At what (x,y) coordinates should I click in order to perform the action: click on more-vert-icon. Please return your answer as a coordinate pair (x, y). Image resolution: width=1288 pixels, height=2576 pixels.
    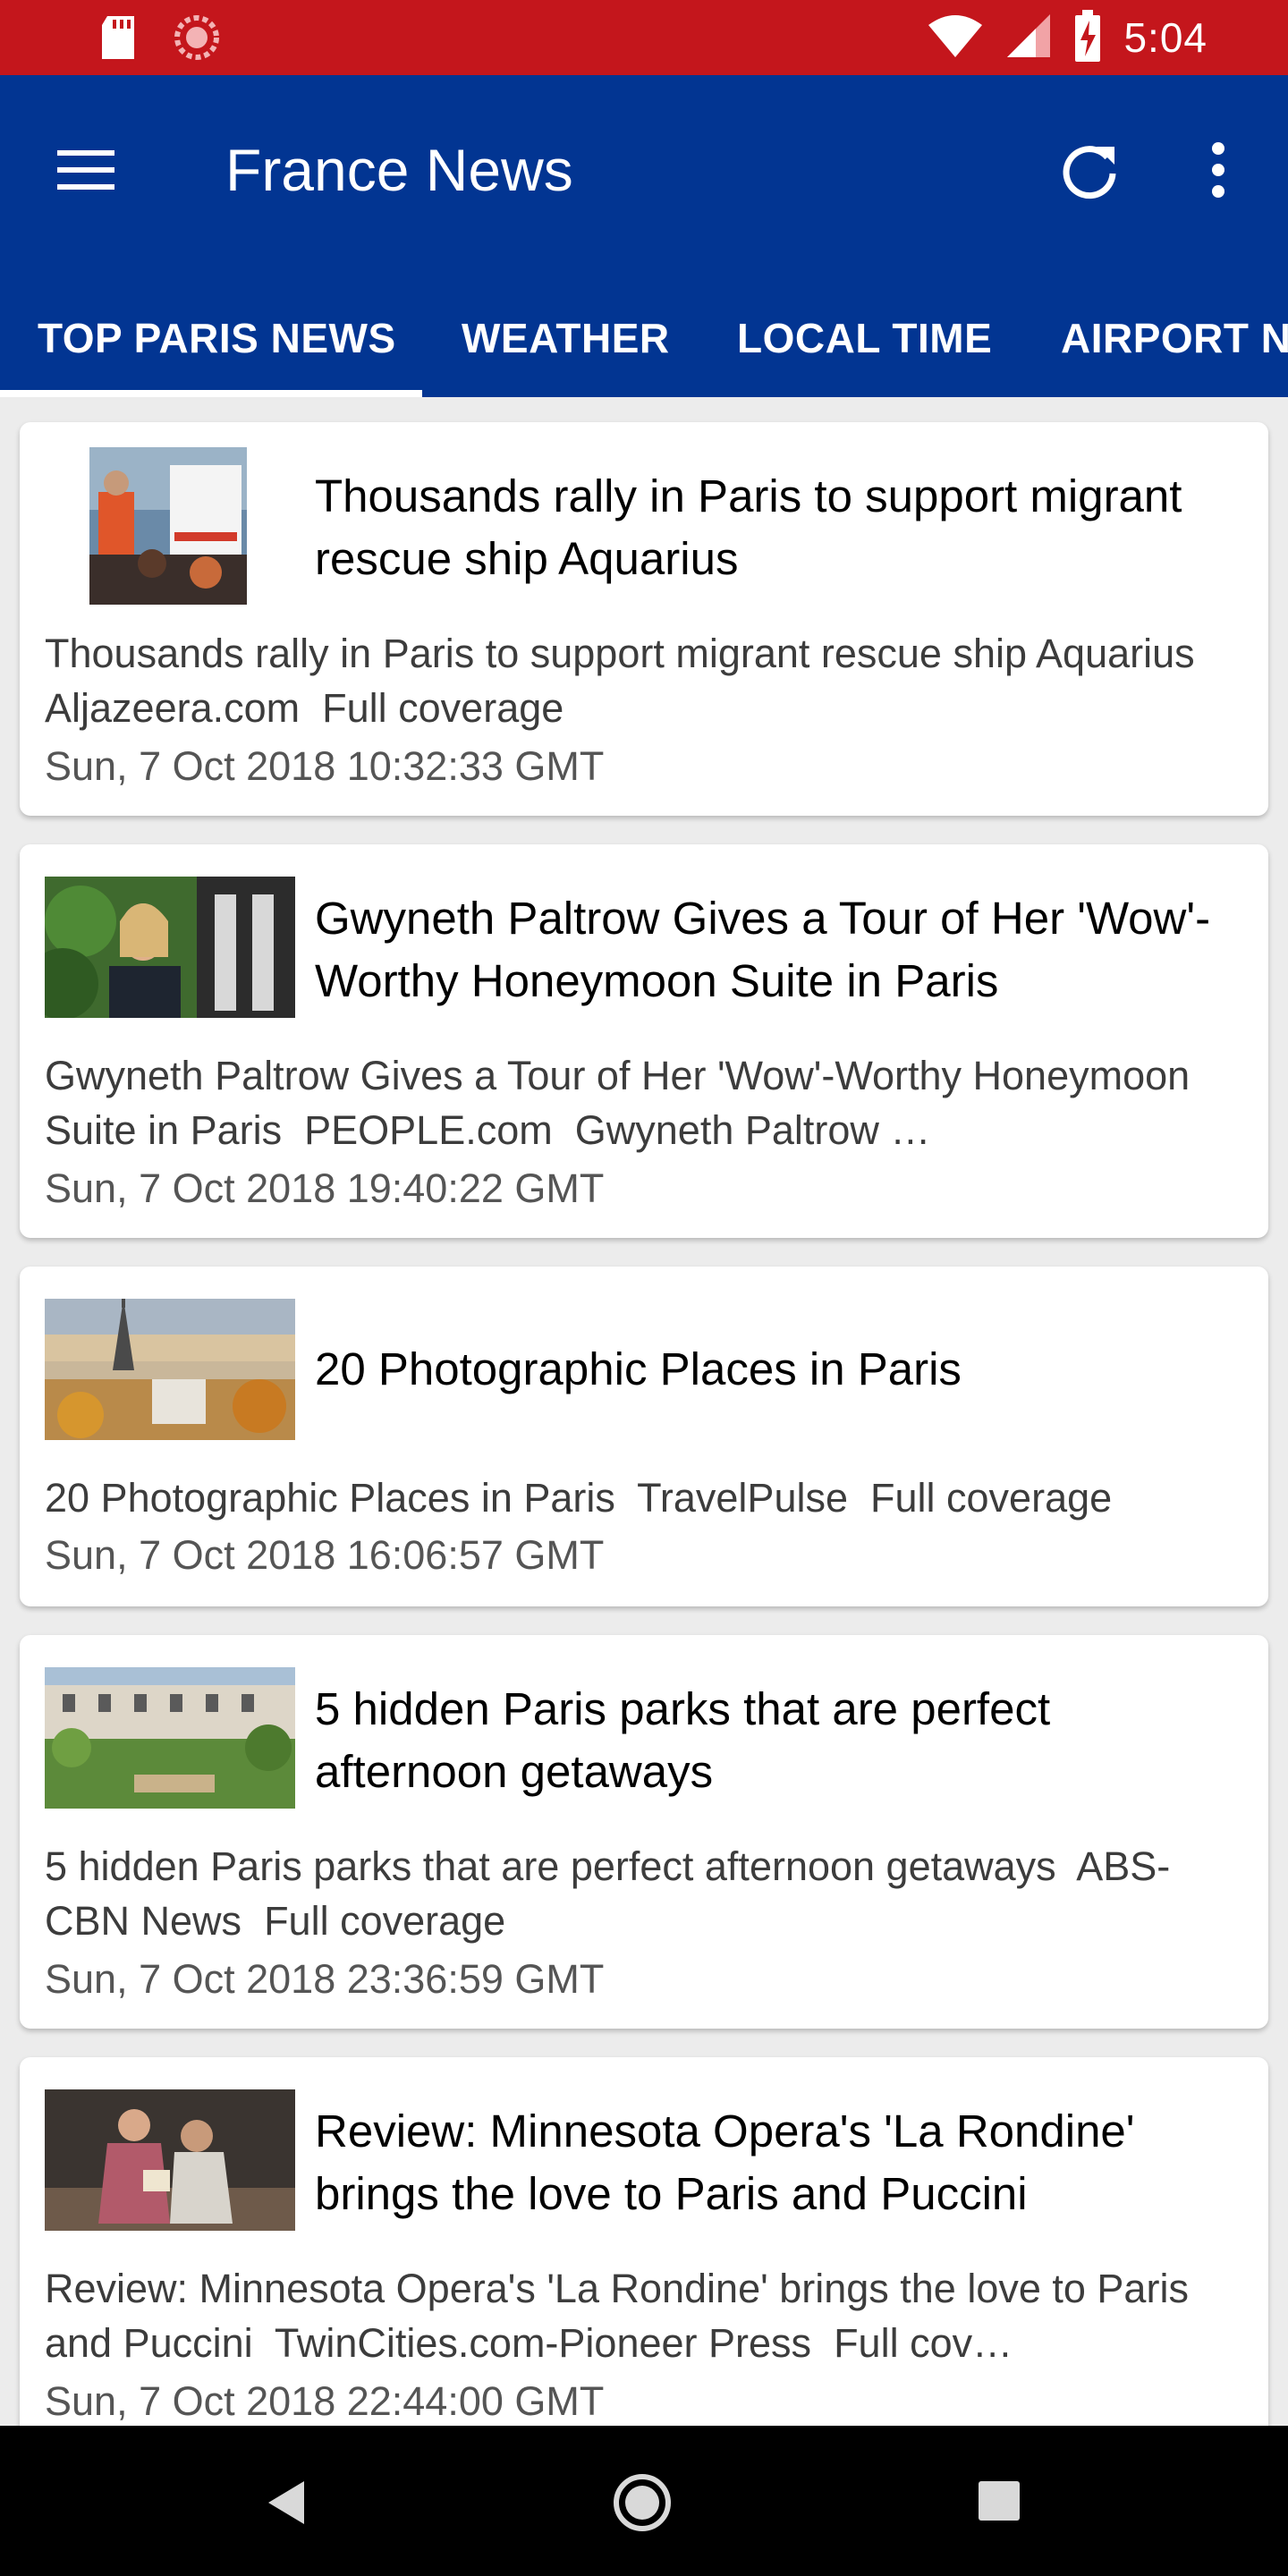
    Looking at the image, I should click on (1218, 170).